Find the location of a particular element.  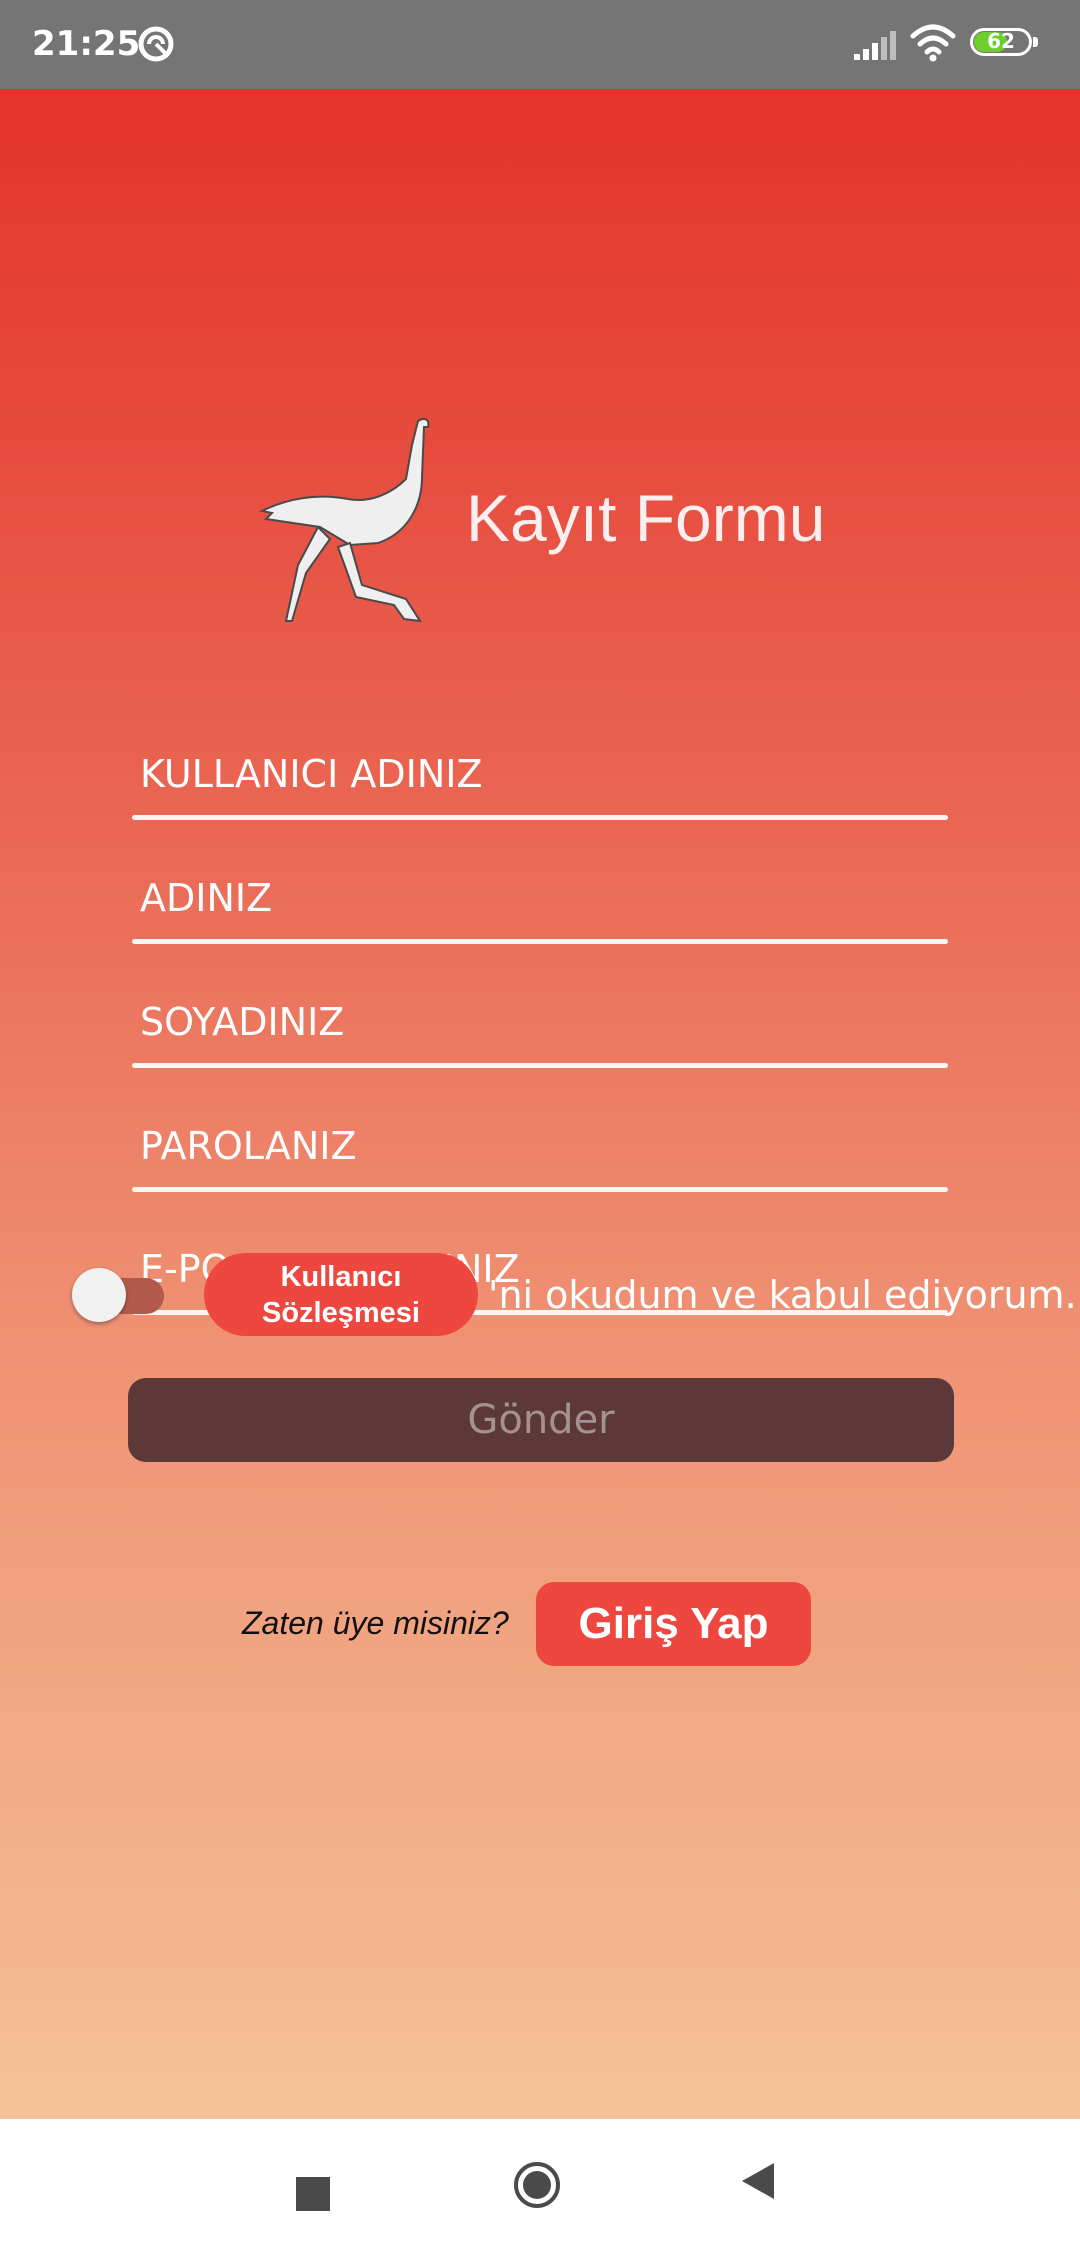

last-name-input is located at coordinates (535, 1022).